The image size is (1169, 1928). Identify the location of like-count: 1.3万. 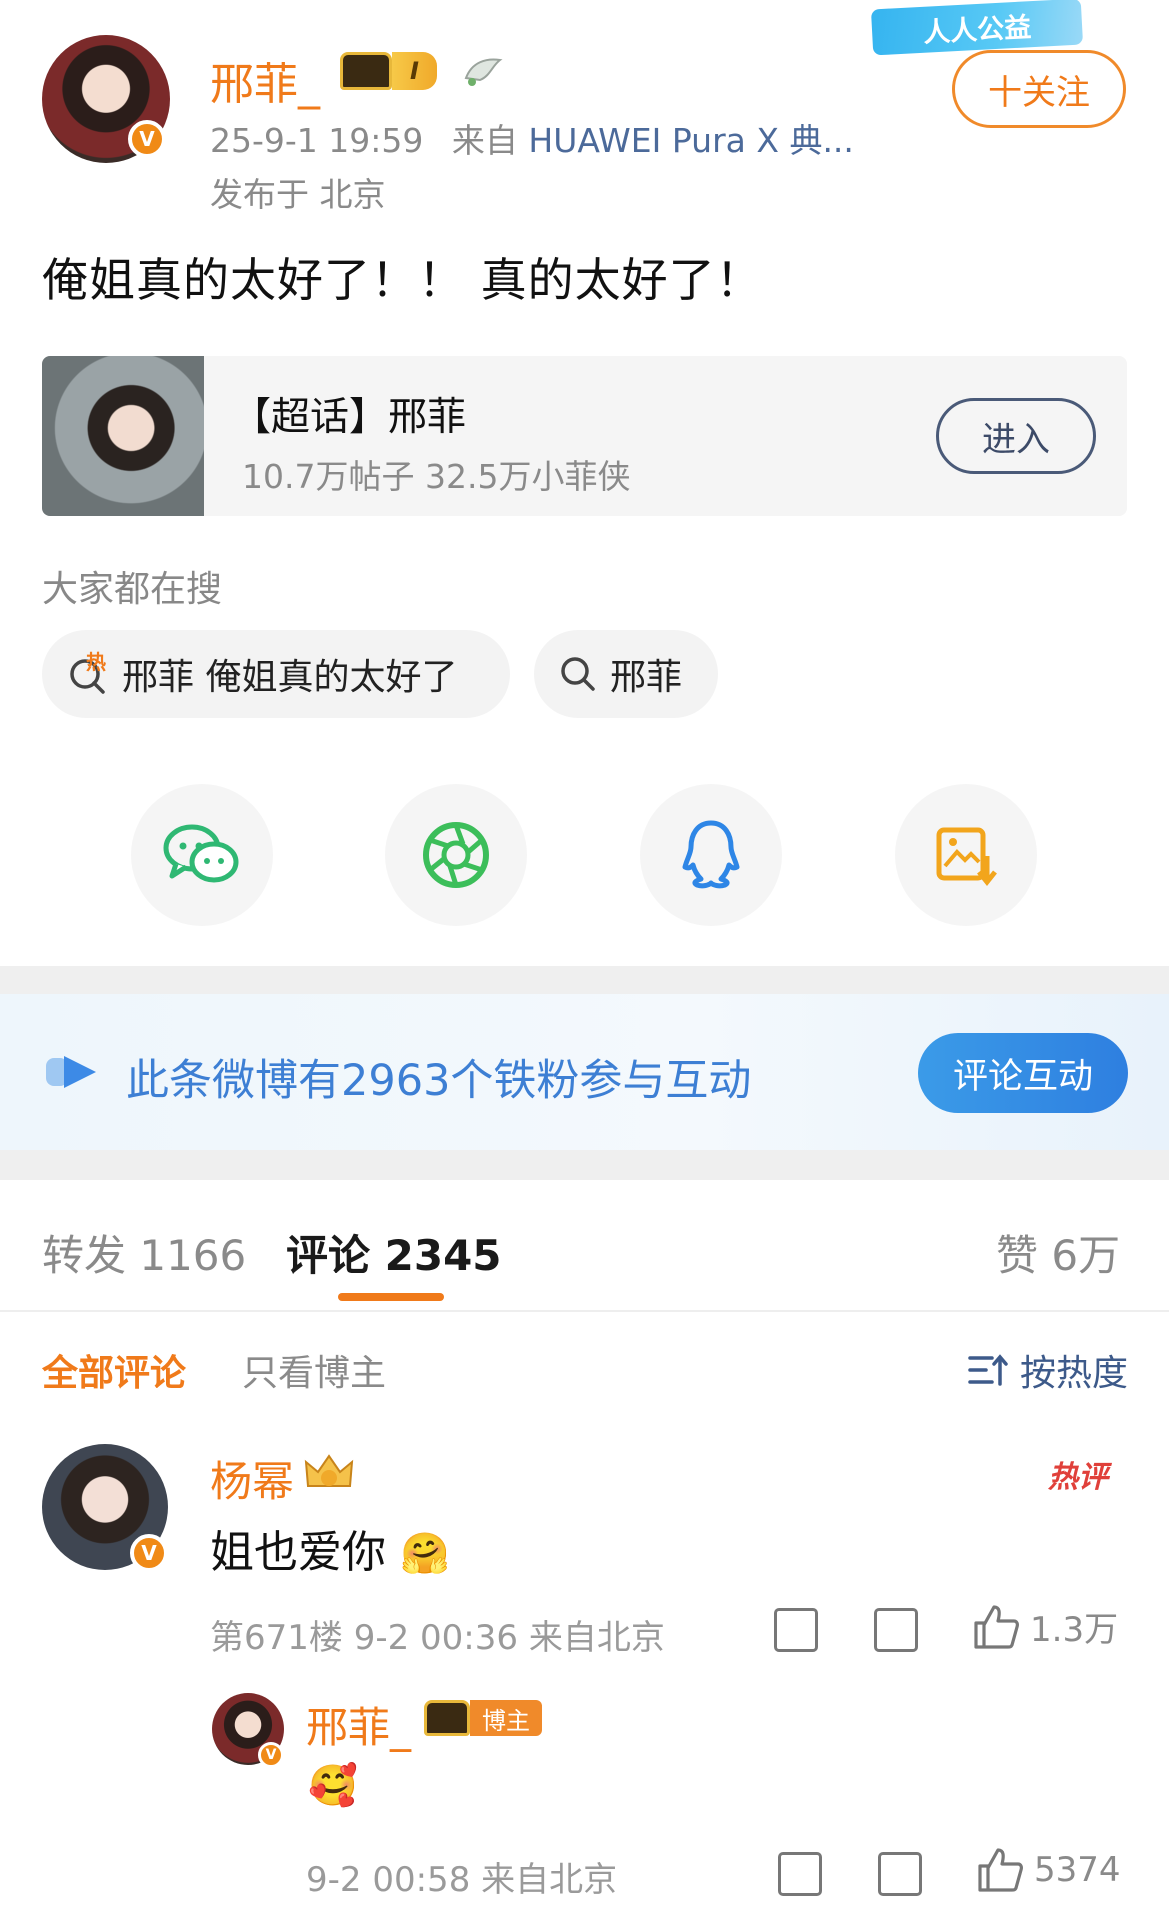
(1074, 1630).